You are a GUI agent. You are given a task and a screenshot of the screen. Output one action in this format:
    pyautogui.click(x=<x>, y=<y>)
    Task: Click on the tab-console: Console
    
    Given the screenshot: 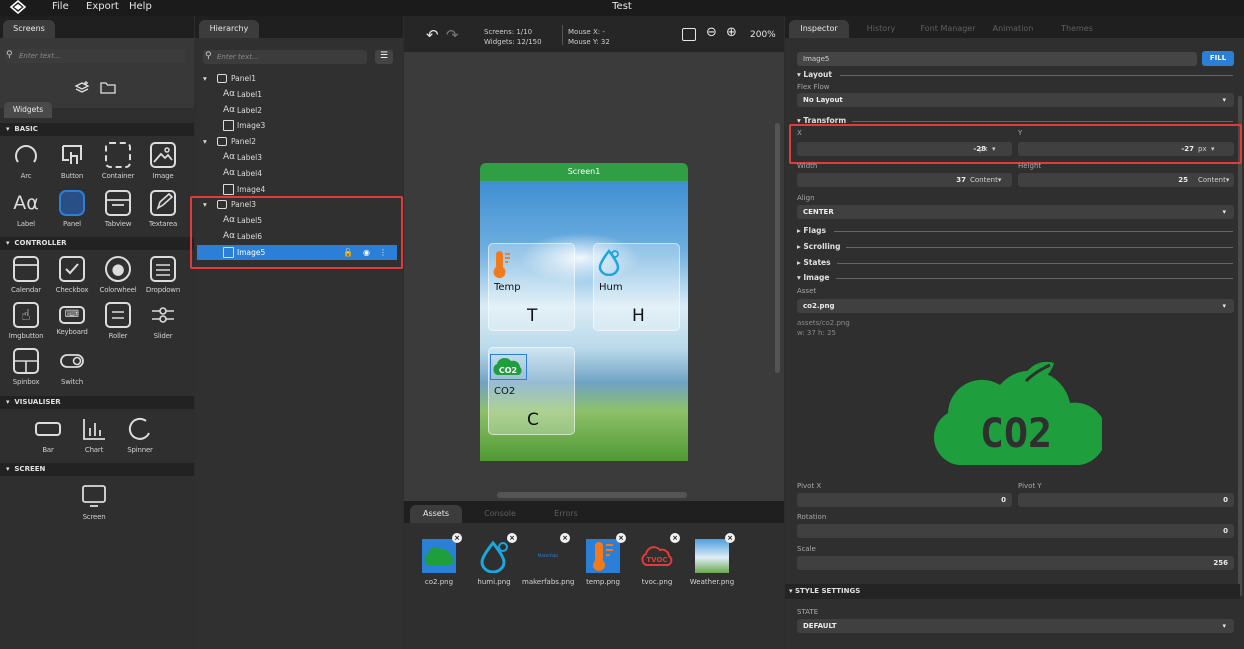 What is the action you would take?
    pyautogui.click(x=500, y=514)
    